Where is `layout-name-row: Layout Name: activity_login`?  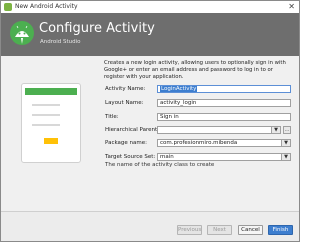
layout-name-row: Layout Name: activity_login is located at coordinates (198, 103).